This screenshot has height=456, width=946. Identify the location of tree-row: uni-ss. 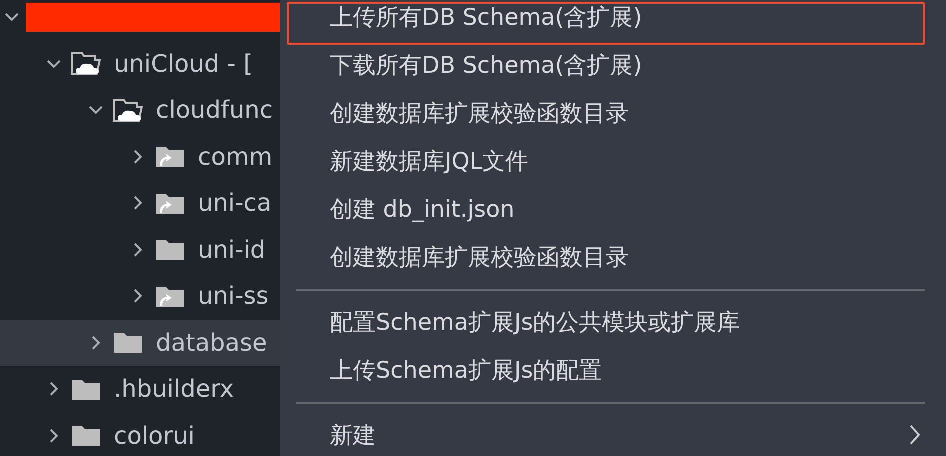
(140, 296).